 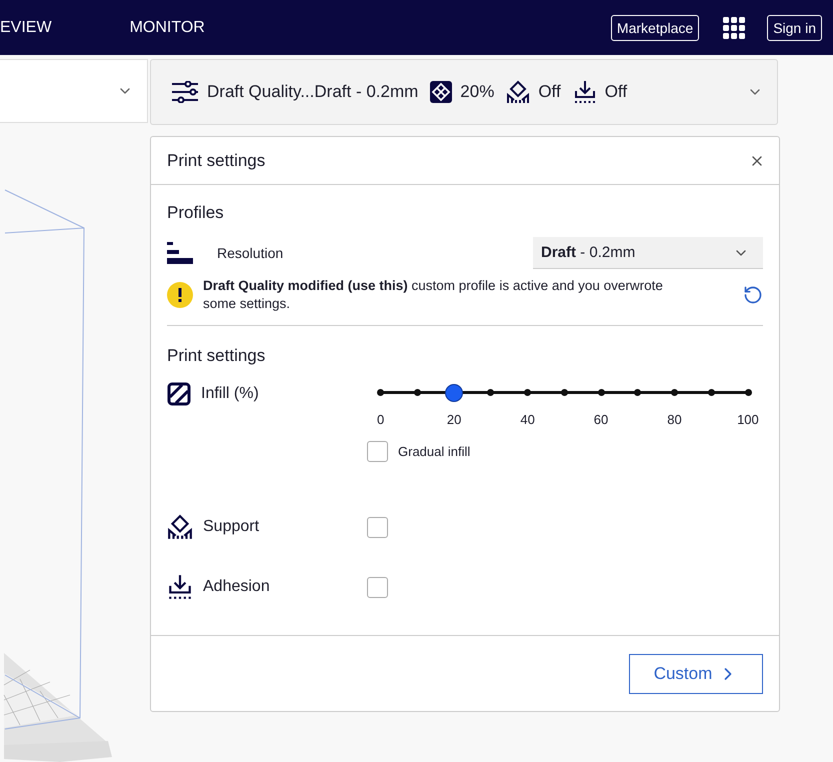 What do you see at coordinates (441, 92) in the screenshot?
I see `infill-pattern-icon` at bounding box center [441, 92].